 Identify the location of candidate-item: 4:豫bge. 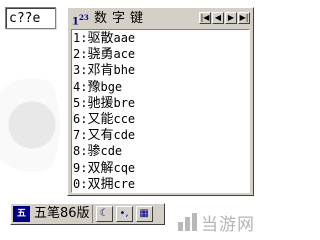
(161, 87).